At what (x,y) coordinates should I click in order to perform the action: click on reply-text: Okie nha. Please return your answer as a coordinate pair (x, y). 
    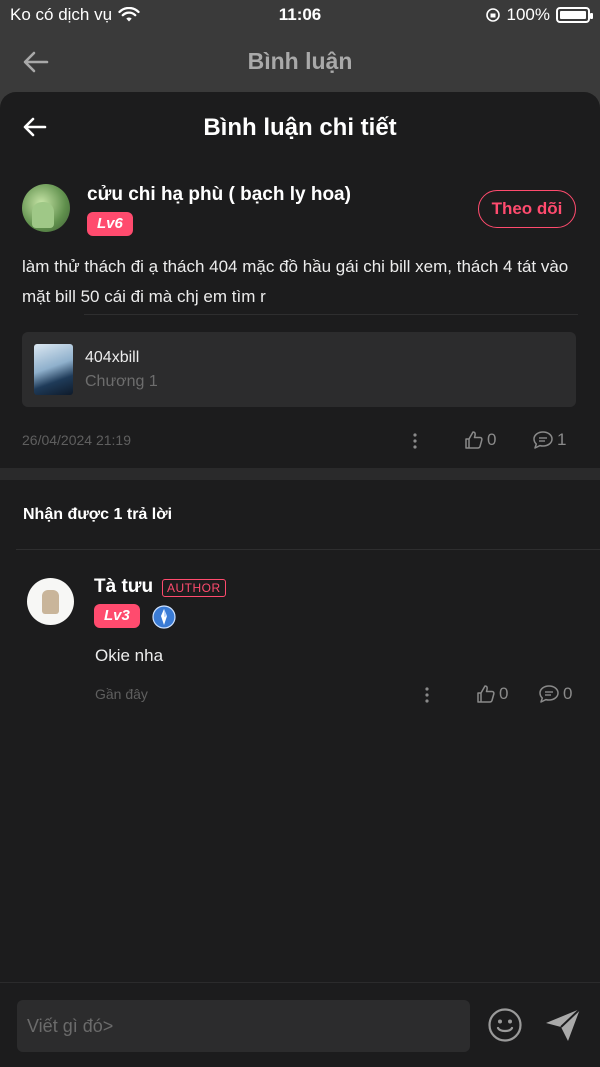
    Looking at the image, I should click on (129, 655).